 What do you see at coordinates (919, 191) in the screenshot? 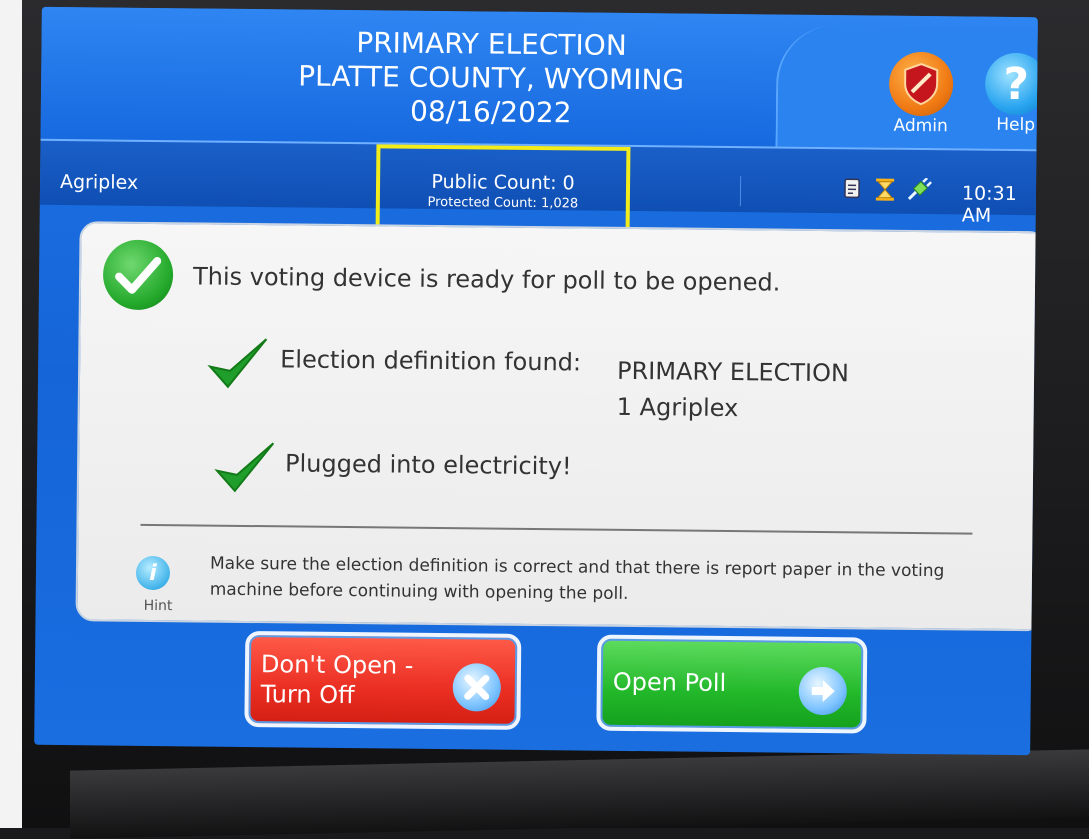
I see `power-plug-icon` at bounding box center [919, 191].